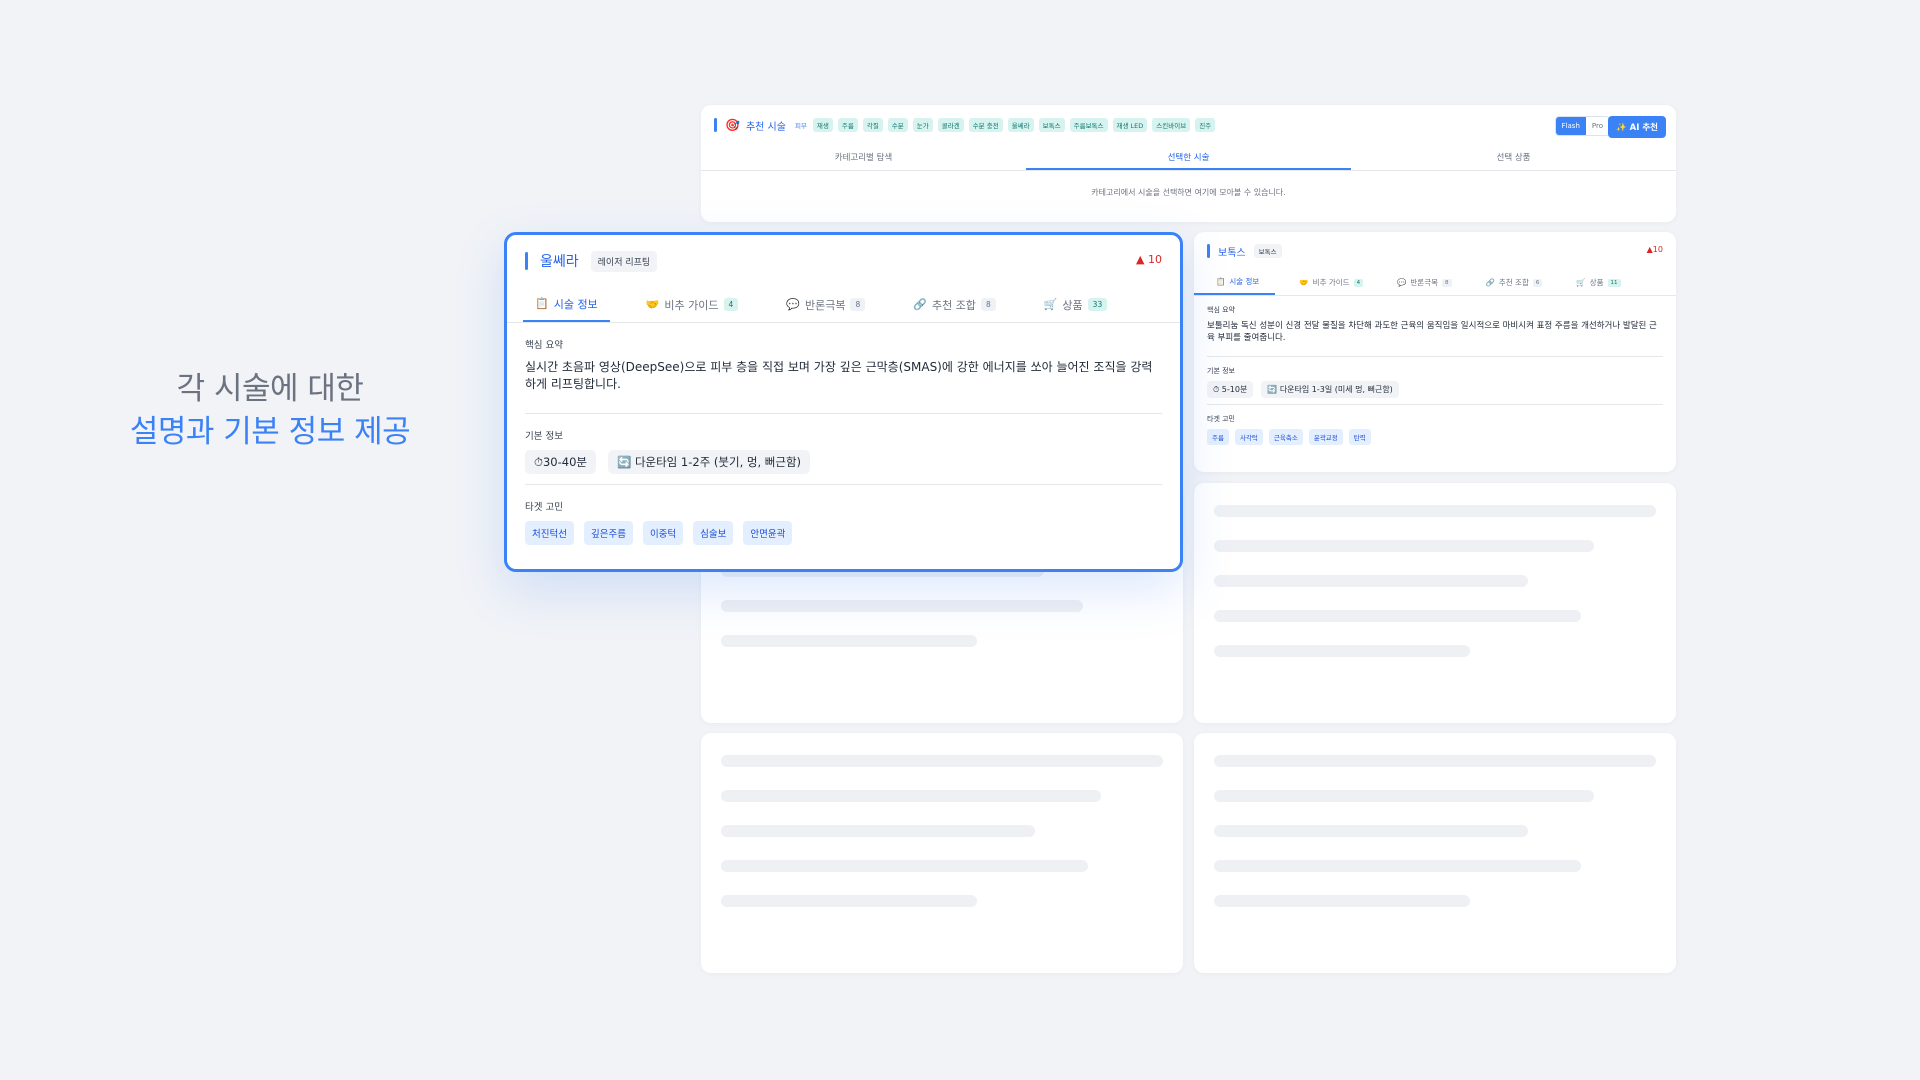 The height and width of the screenshot is (1080, 1920). I want to click on warning-count: ▲ 10, so click(1149, 259).